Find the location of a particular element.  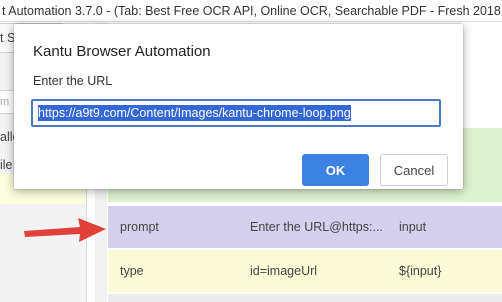

command-cell: prompt is located at coordinates (139, 227).